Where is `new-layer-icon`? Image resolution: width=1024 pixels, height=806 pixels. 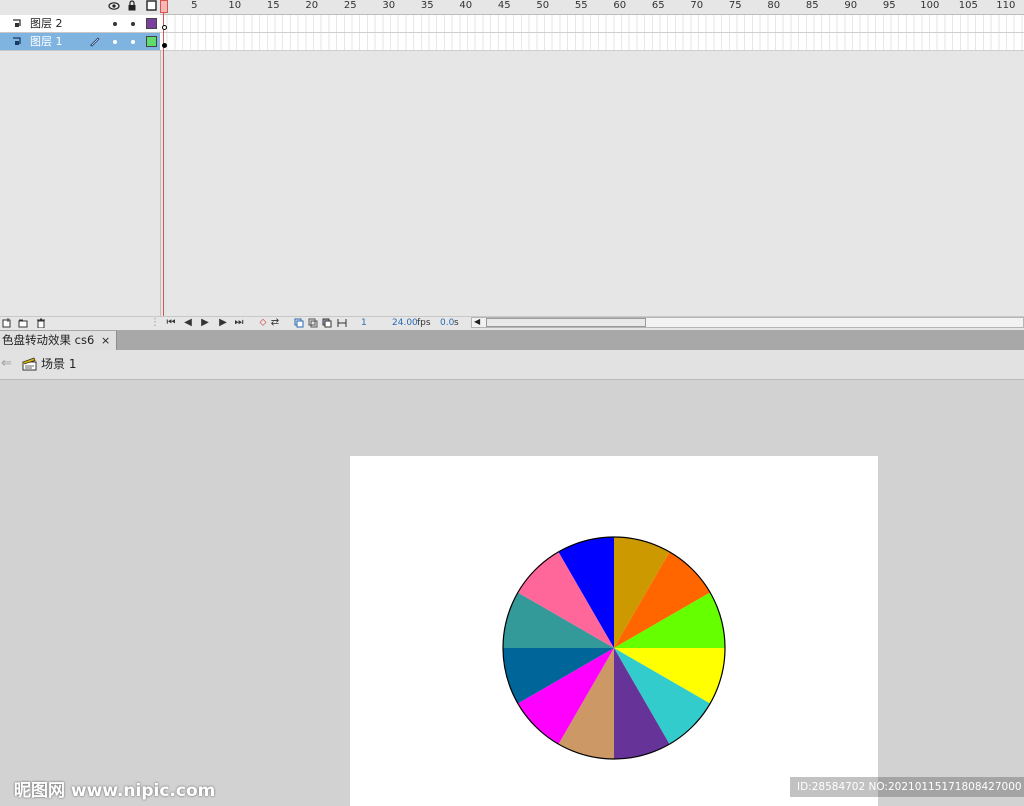
new-layer-icon is located at coordinates (7, 323).